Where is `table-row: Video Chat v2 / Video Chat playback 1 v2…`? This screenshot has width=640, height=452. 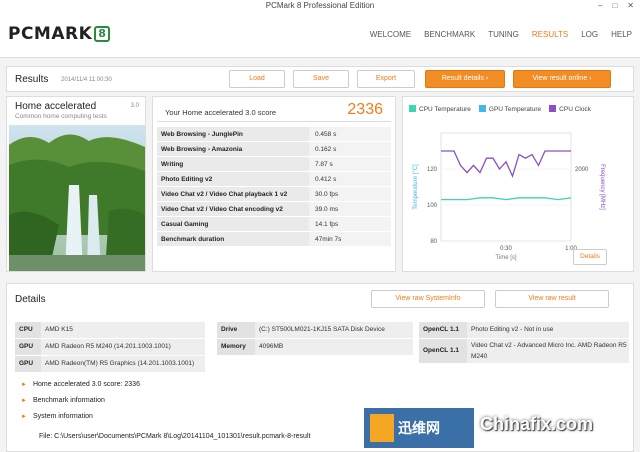 table-row: Video Chat v2 / Video Chat playback 1 v2… is located at coordinates (274, 194).